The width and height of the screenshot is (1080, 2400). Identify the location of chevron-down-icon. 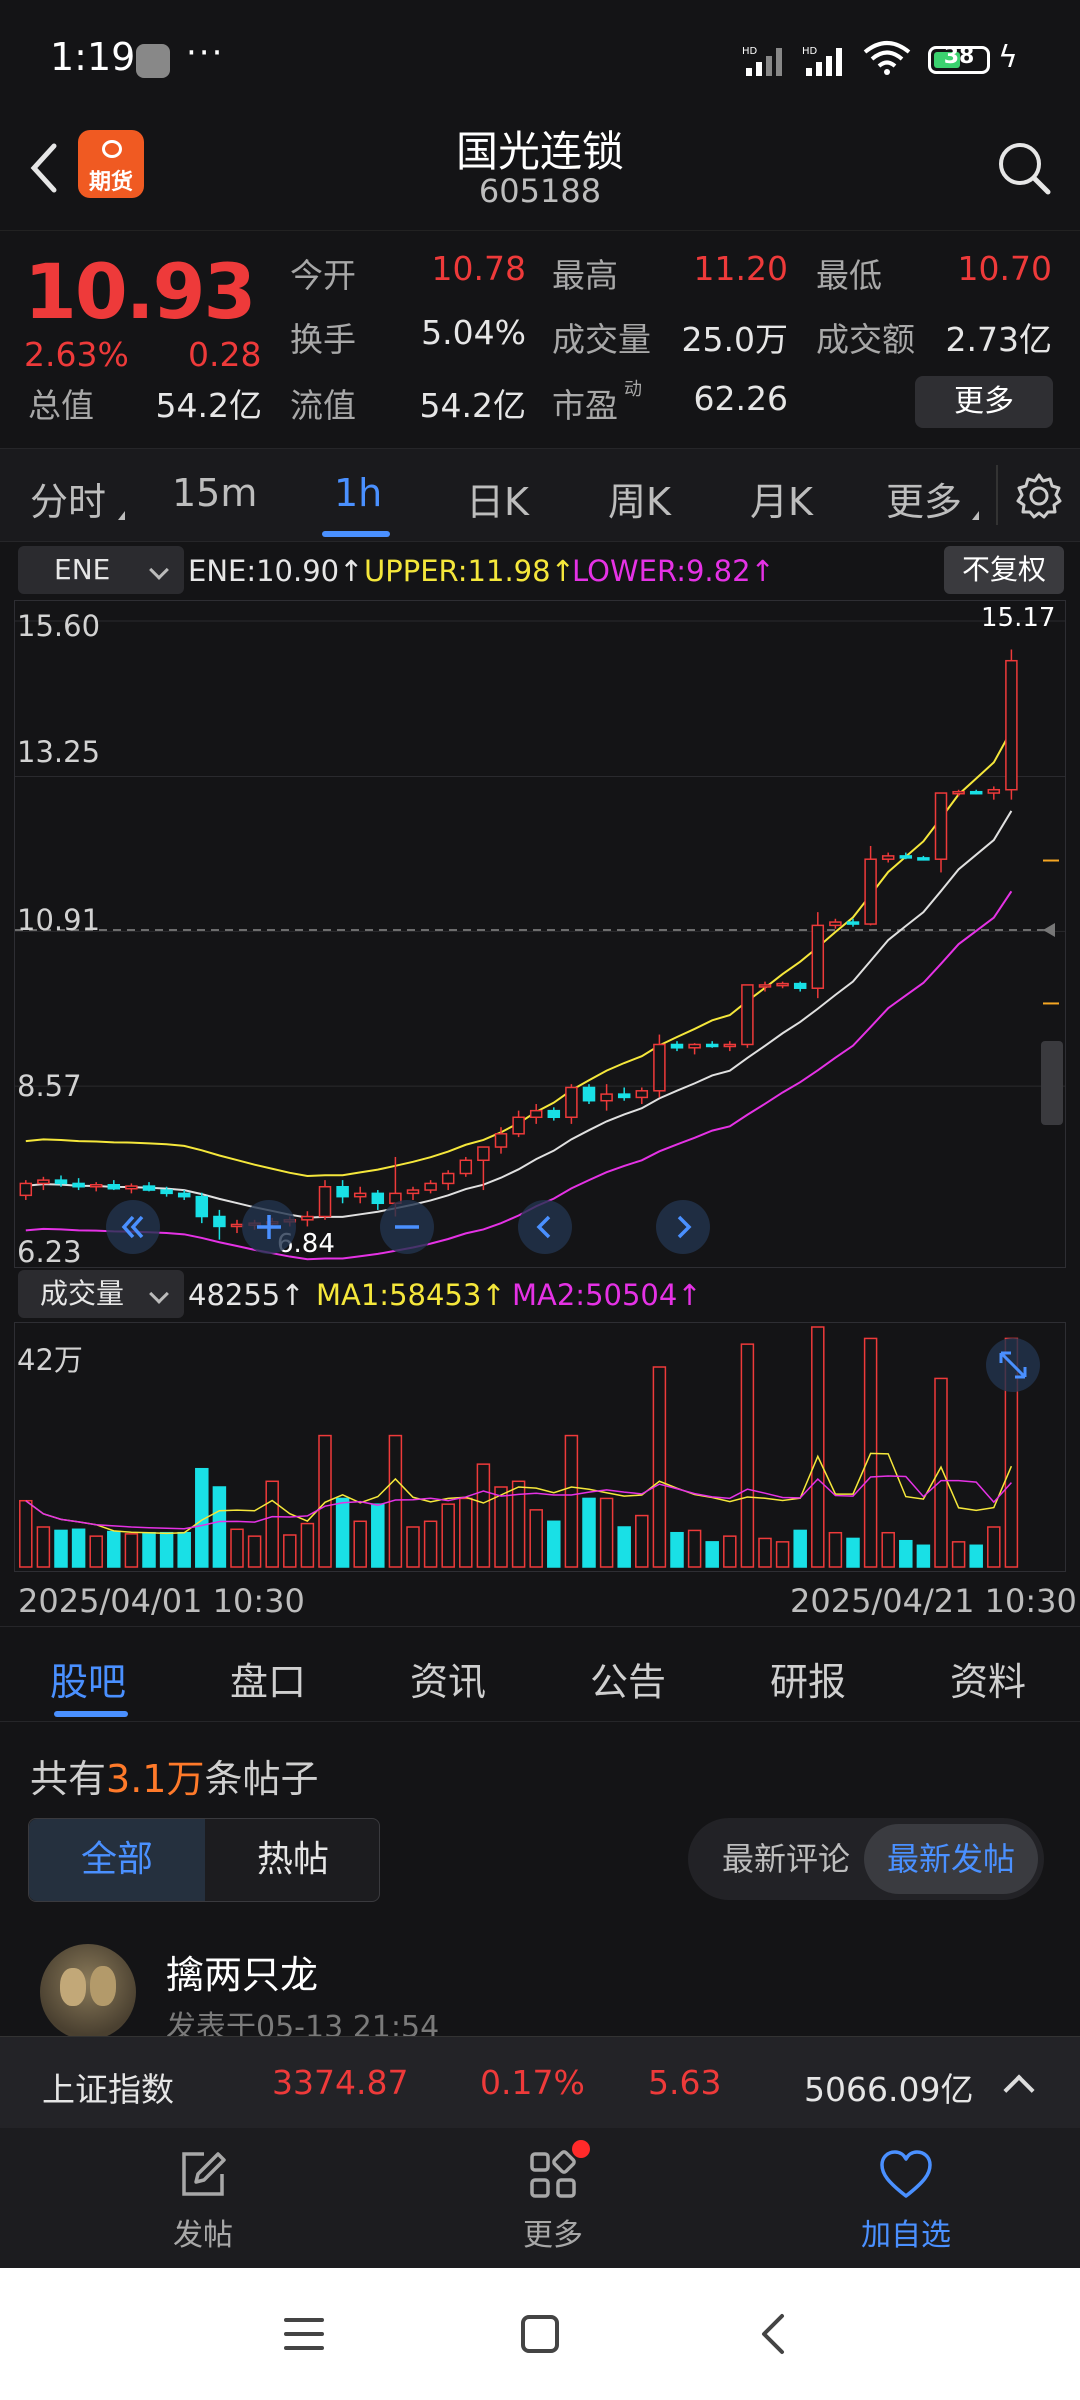
(159, 570).